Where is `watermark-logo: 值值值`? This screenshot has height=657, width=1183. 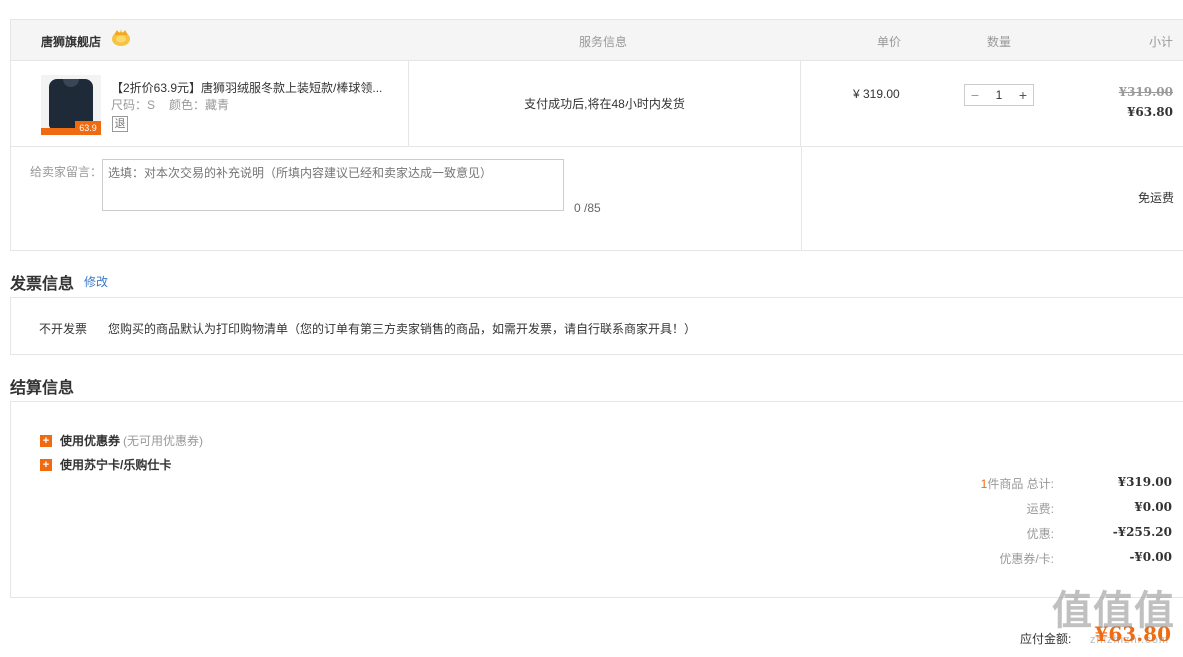
watermark-logo: 值值值 is located at coordinates (1113, 611).